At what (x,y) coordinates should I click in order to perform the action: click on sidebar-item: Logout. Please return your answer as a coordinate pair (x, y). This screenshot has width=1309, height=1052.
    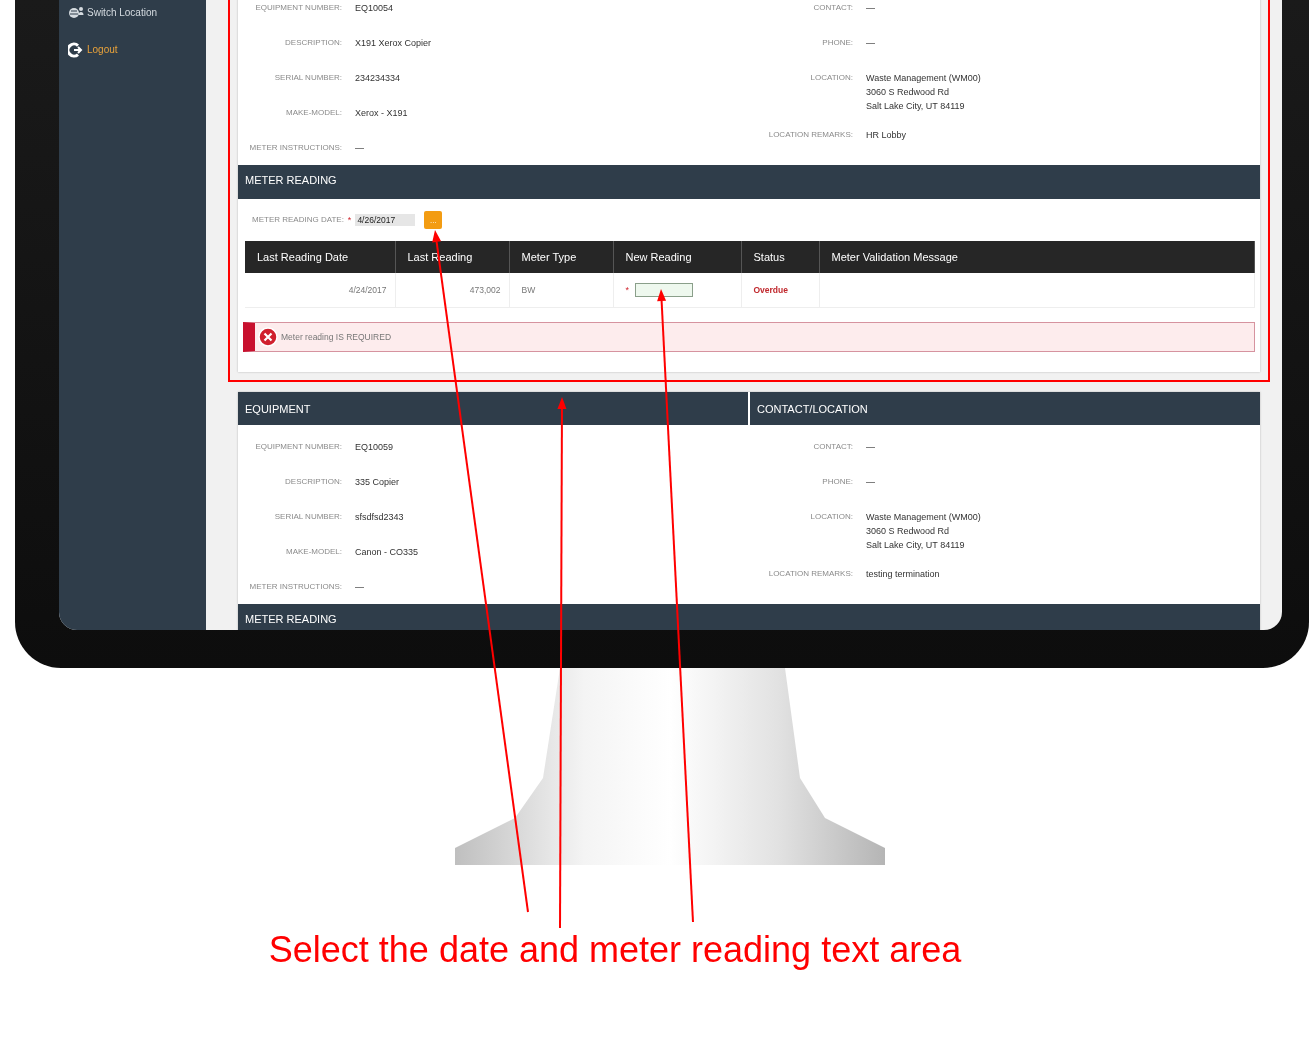
    Looking at the image, I should click on (137, 49).